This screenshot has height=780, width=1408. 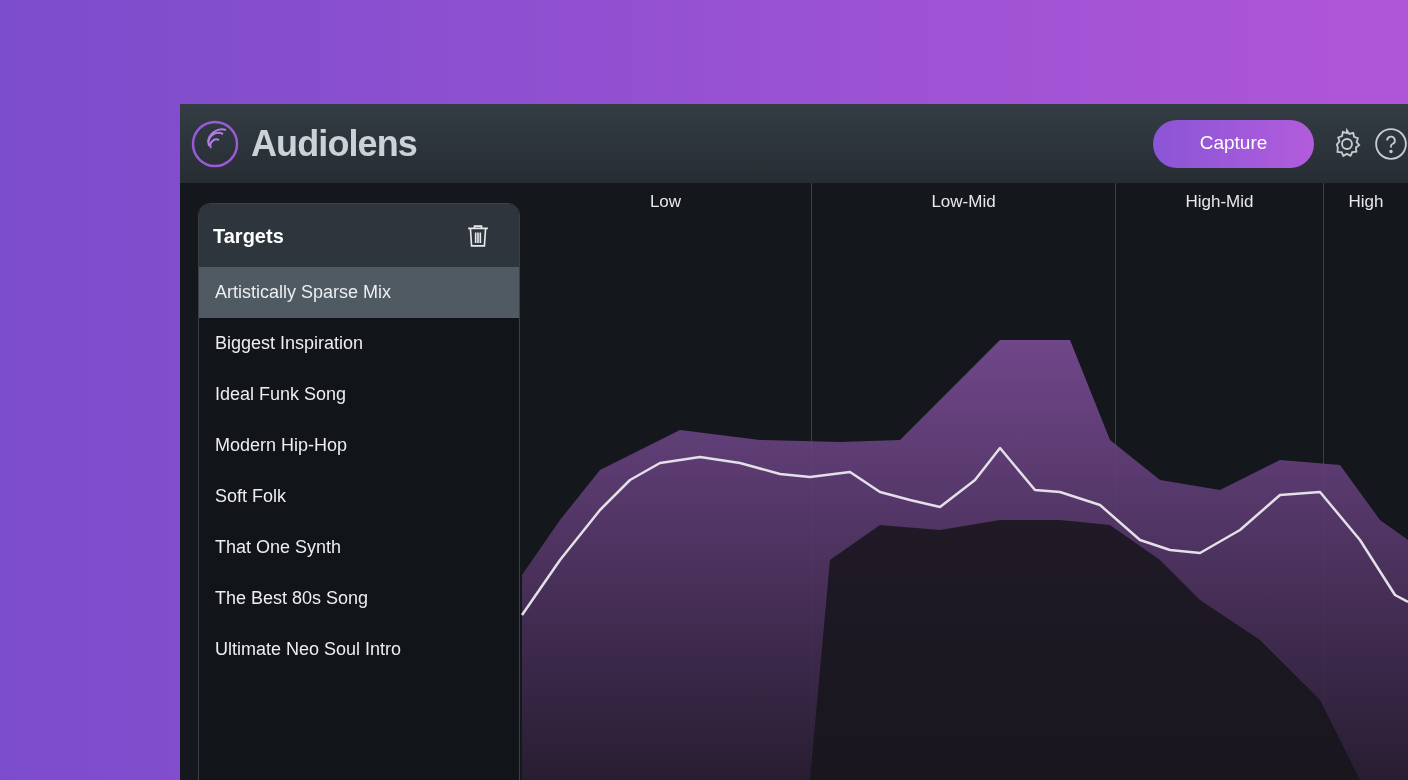 I want to click on target-item: Ideal Funk Song, so click(x=359, y=394).